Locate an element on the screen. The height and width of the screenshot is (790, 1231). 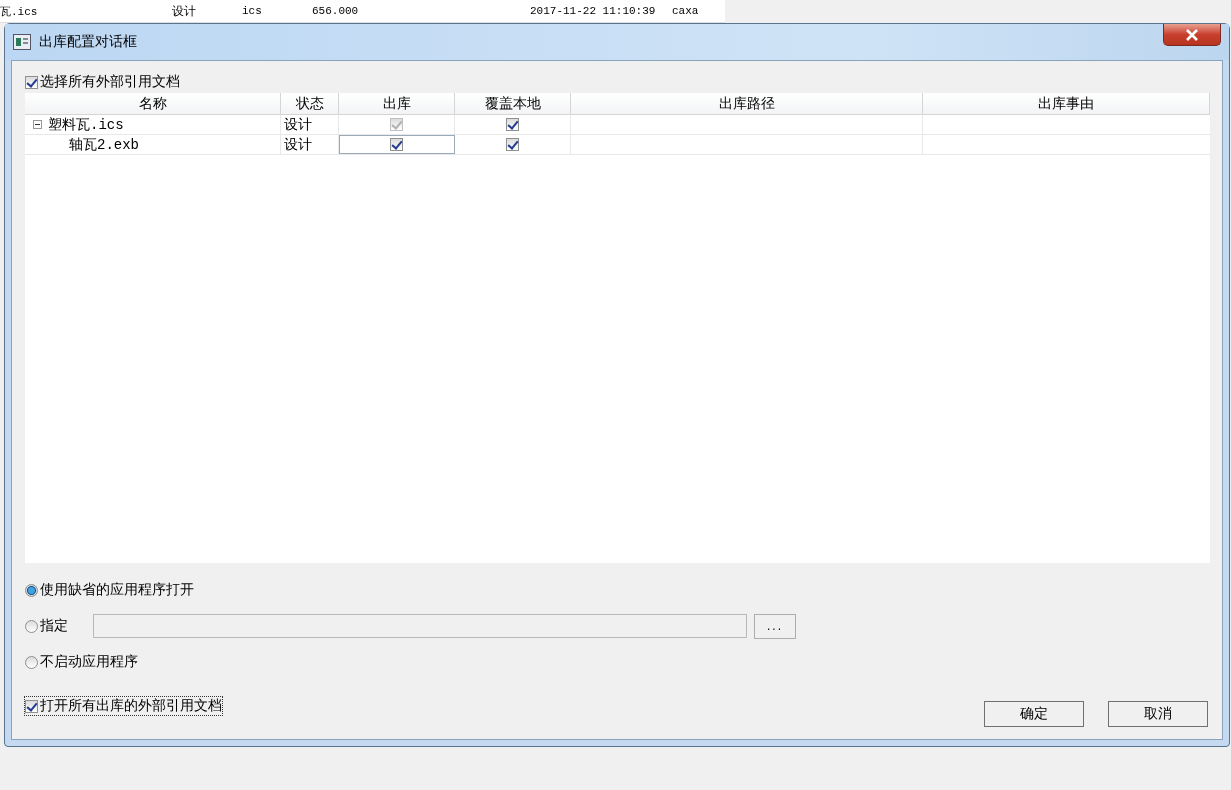
select-all-checkbox: 选择所有外部引用文档 is located at coordinates (102, 82).